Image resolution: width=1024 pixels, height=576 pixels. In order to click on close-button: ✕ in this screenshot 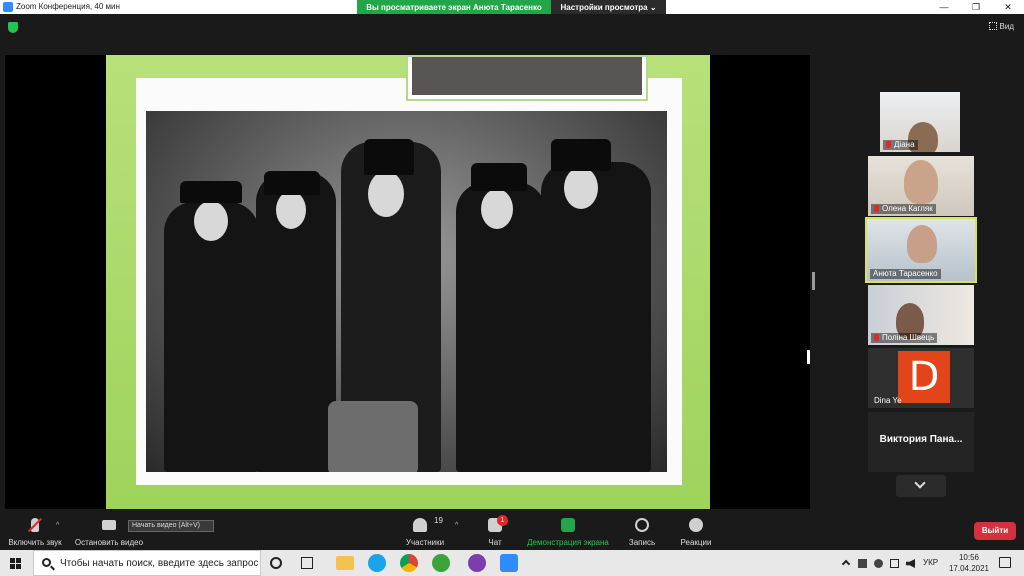, I will do `click(1008, 7)`.